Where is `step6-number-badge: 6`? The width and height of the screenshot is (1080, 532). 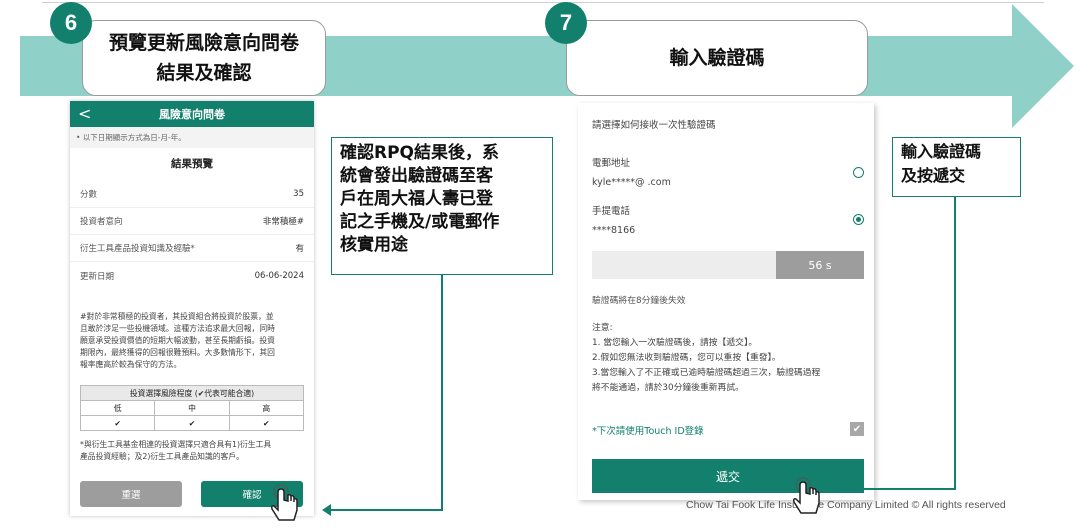 step6-number-badge: 6 is located at coordinates (71, 23).